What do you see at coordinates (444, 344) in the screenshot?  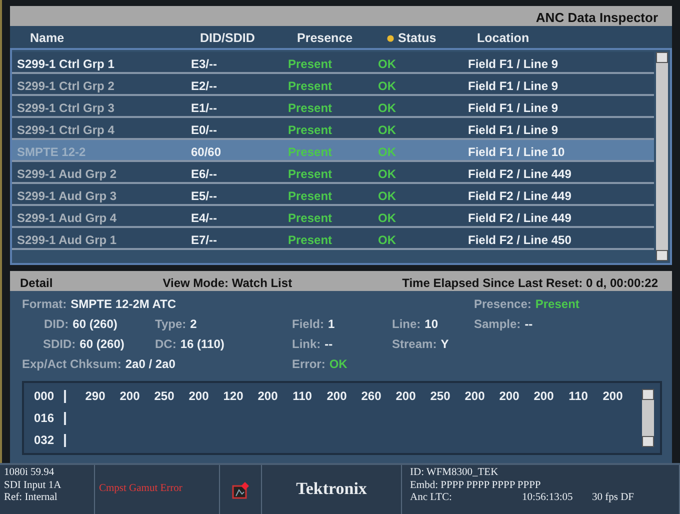 I see `field-value: Y` at bounding box center [444, 344].